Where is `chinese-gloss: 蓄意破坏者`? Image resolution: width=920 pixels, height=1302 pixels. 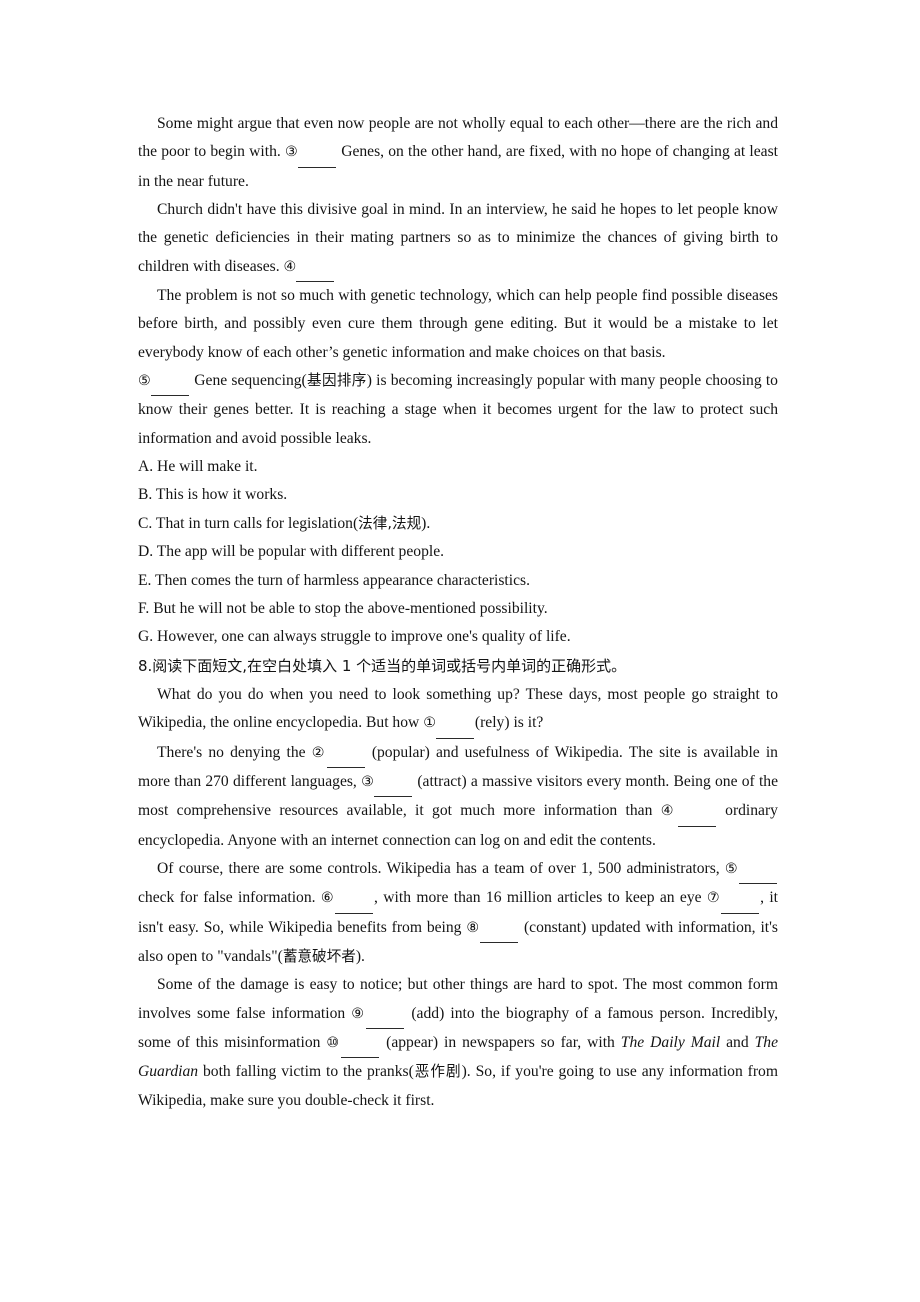
chinese-gloss: 蓄意破坏者 is located at coordinates (319, 956).